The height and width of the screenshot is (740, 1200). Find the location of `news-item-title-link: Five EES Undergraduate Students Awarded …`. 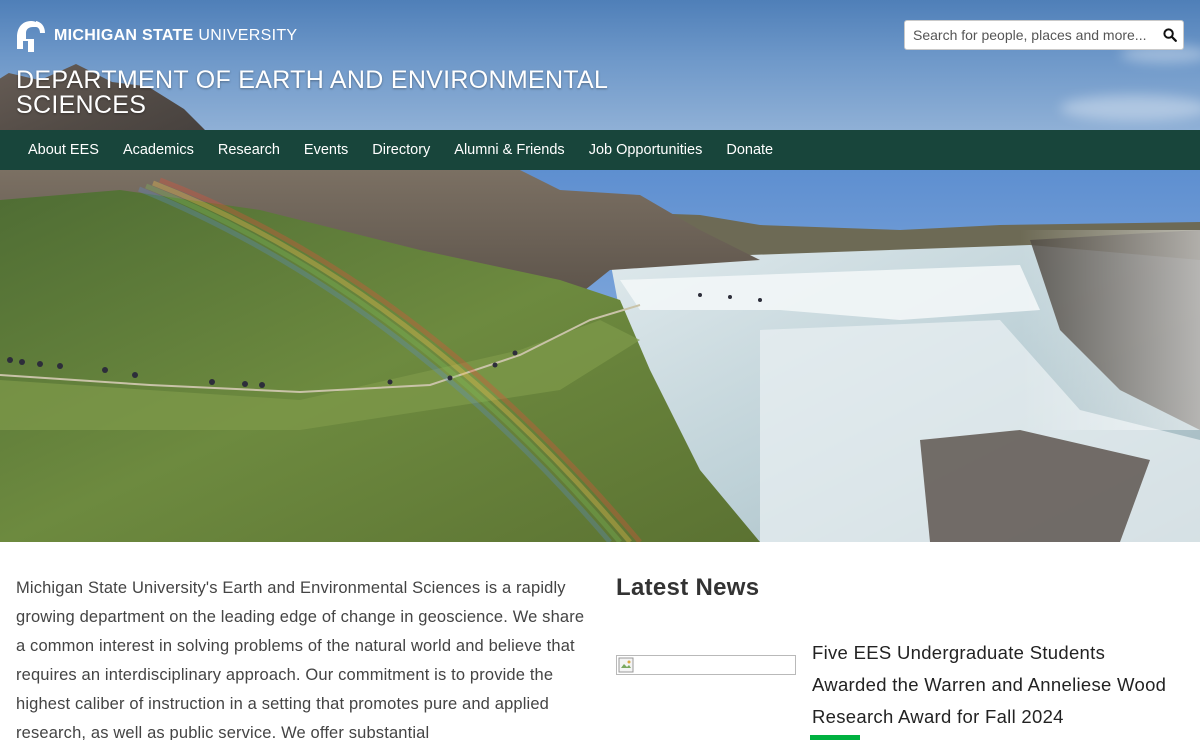

news-item-title-link: Five EES Undergraduate Students Awarded … is located at coordinates (992, 685).